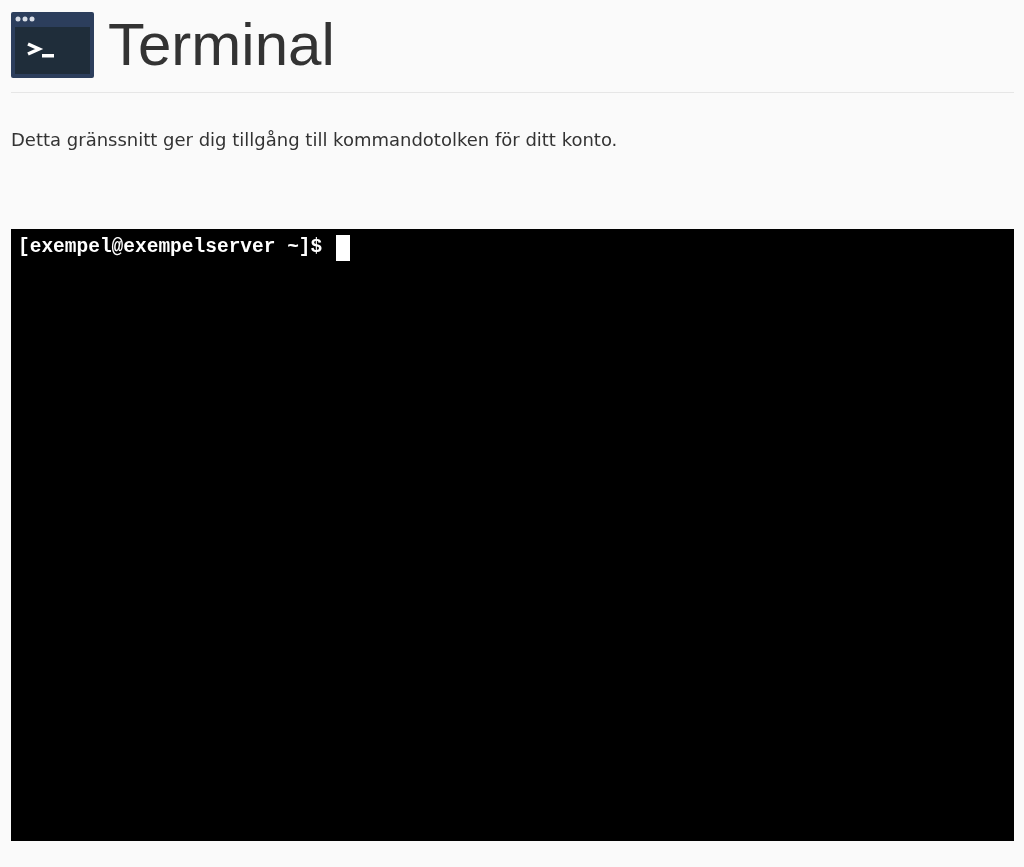 This screenshot has height=867, width=1024. I want to click on terminal-icon, so click(52, 45).